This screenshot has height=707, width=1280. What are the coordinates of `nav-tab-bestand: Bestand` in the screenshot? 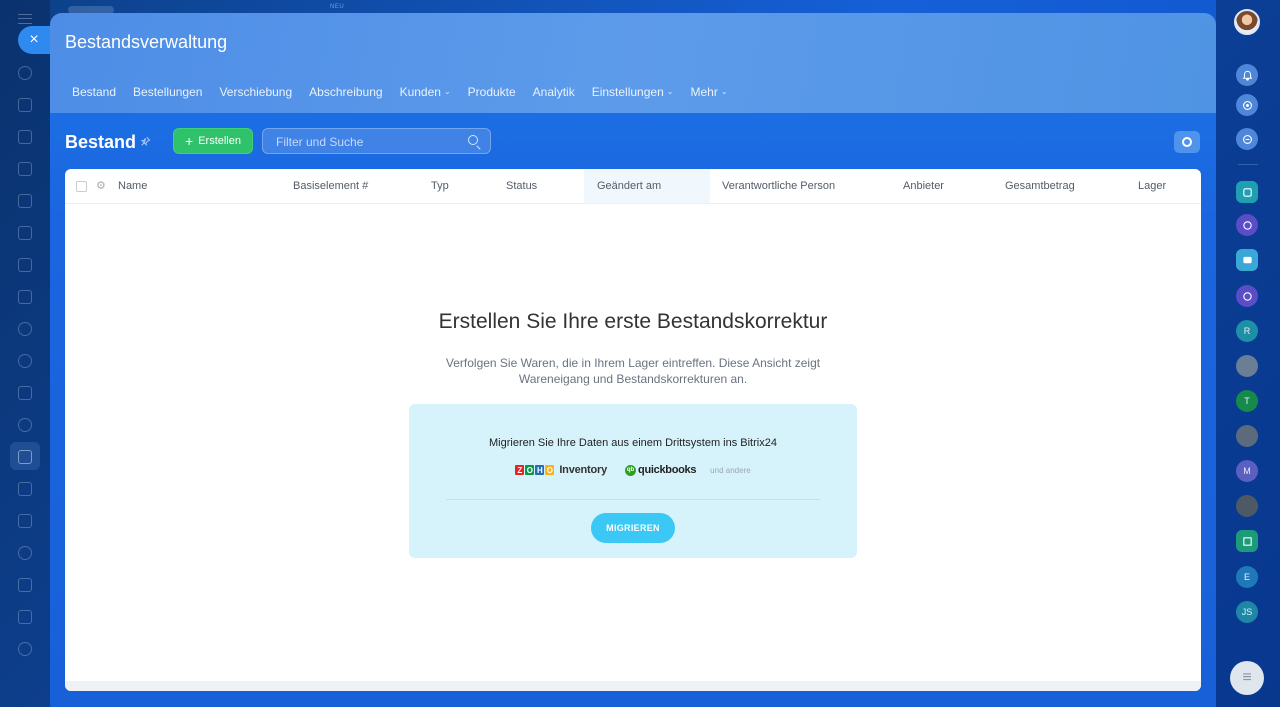 It's located at (94, 92).